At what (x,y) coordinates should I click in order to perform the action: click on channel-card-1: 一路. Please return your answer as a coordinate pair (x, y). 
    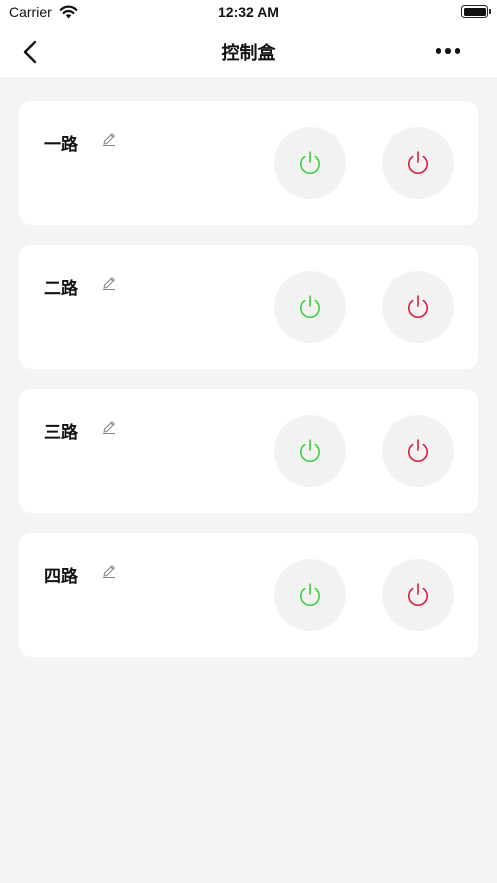
    Looking at the image, I should click on (248, 163).